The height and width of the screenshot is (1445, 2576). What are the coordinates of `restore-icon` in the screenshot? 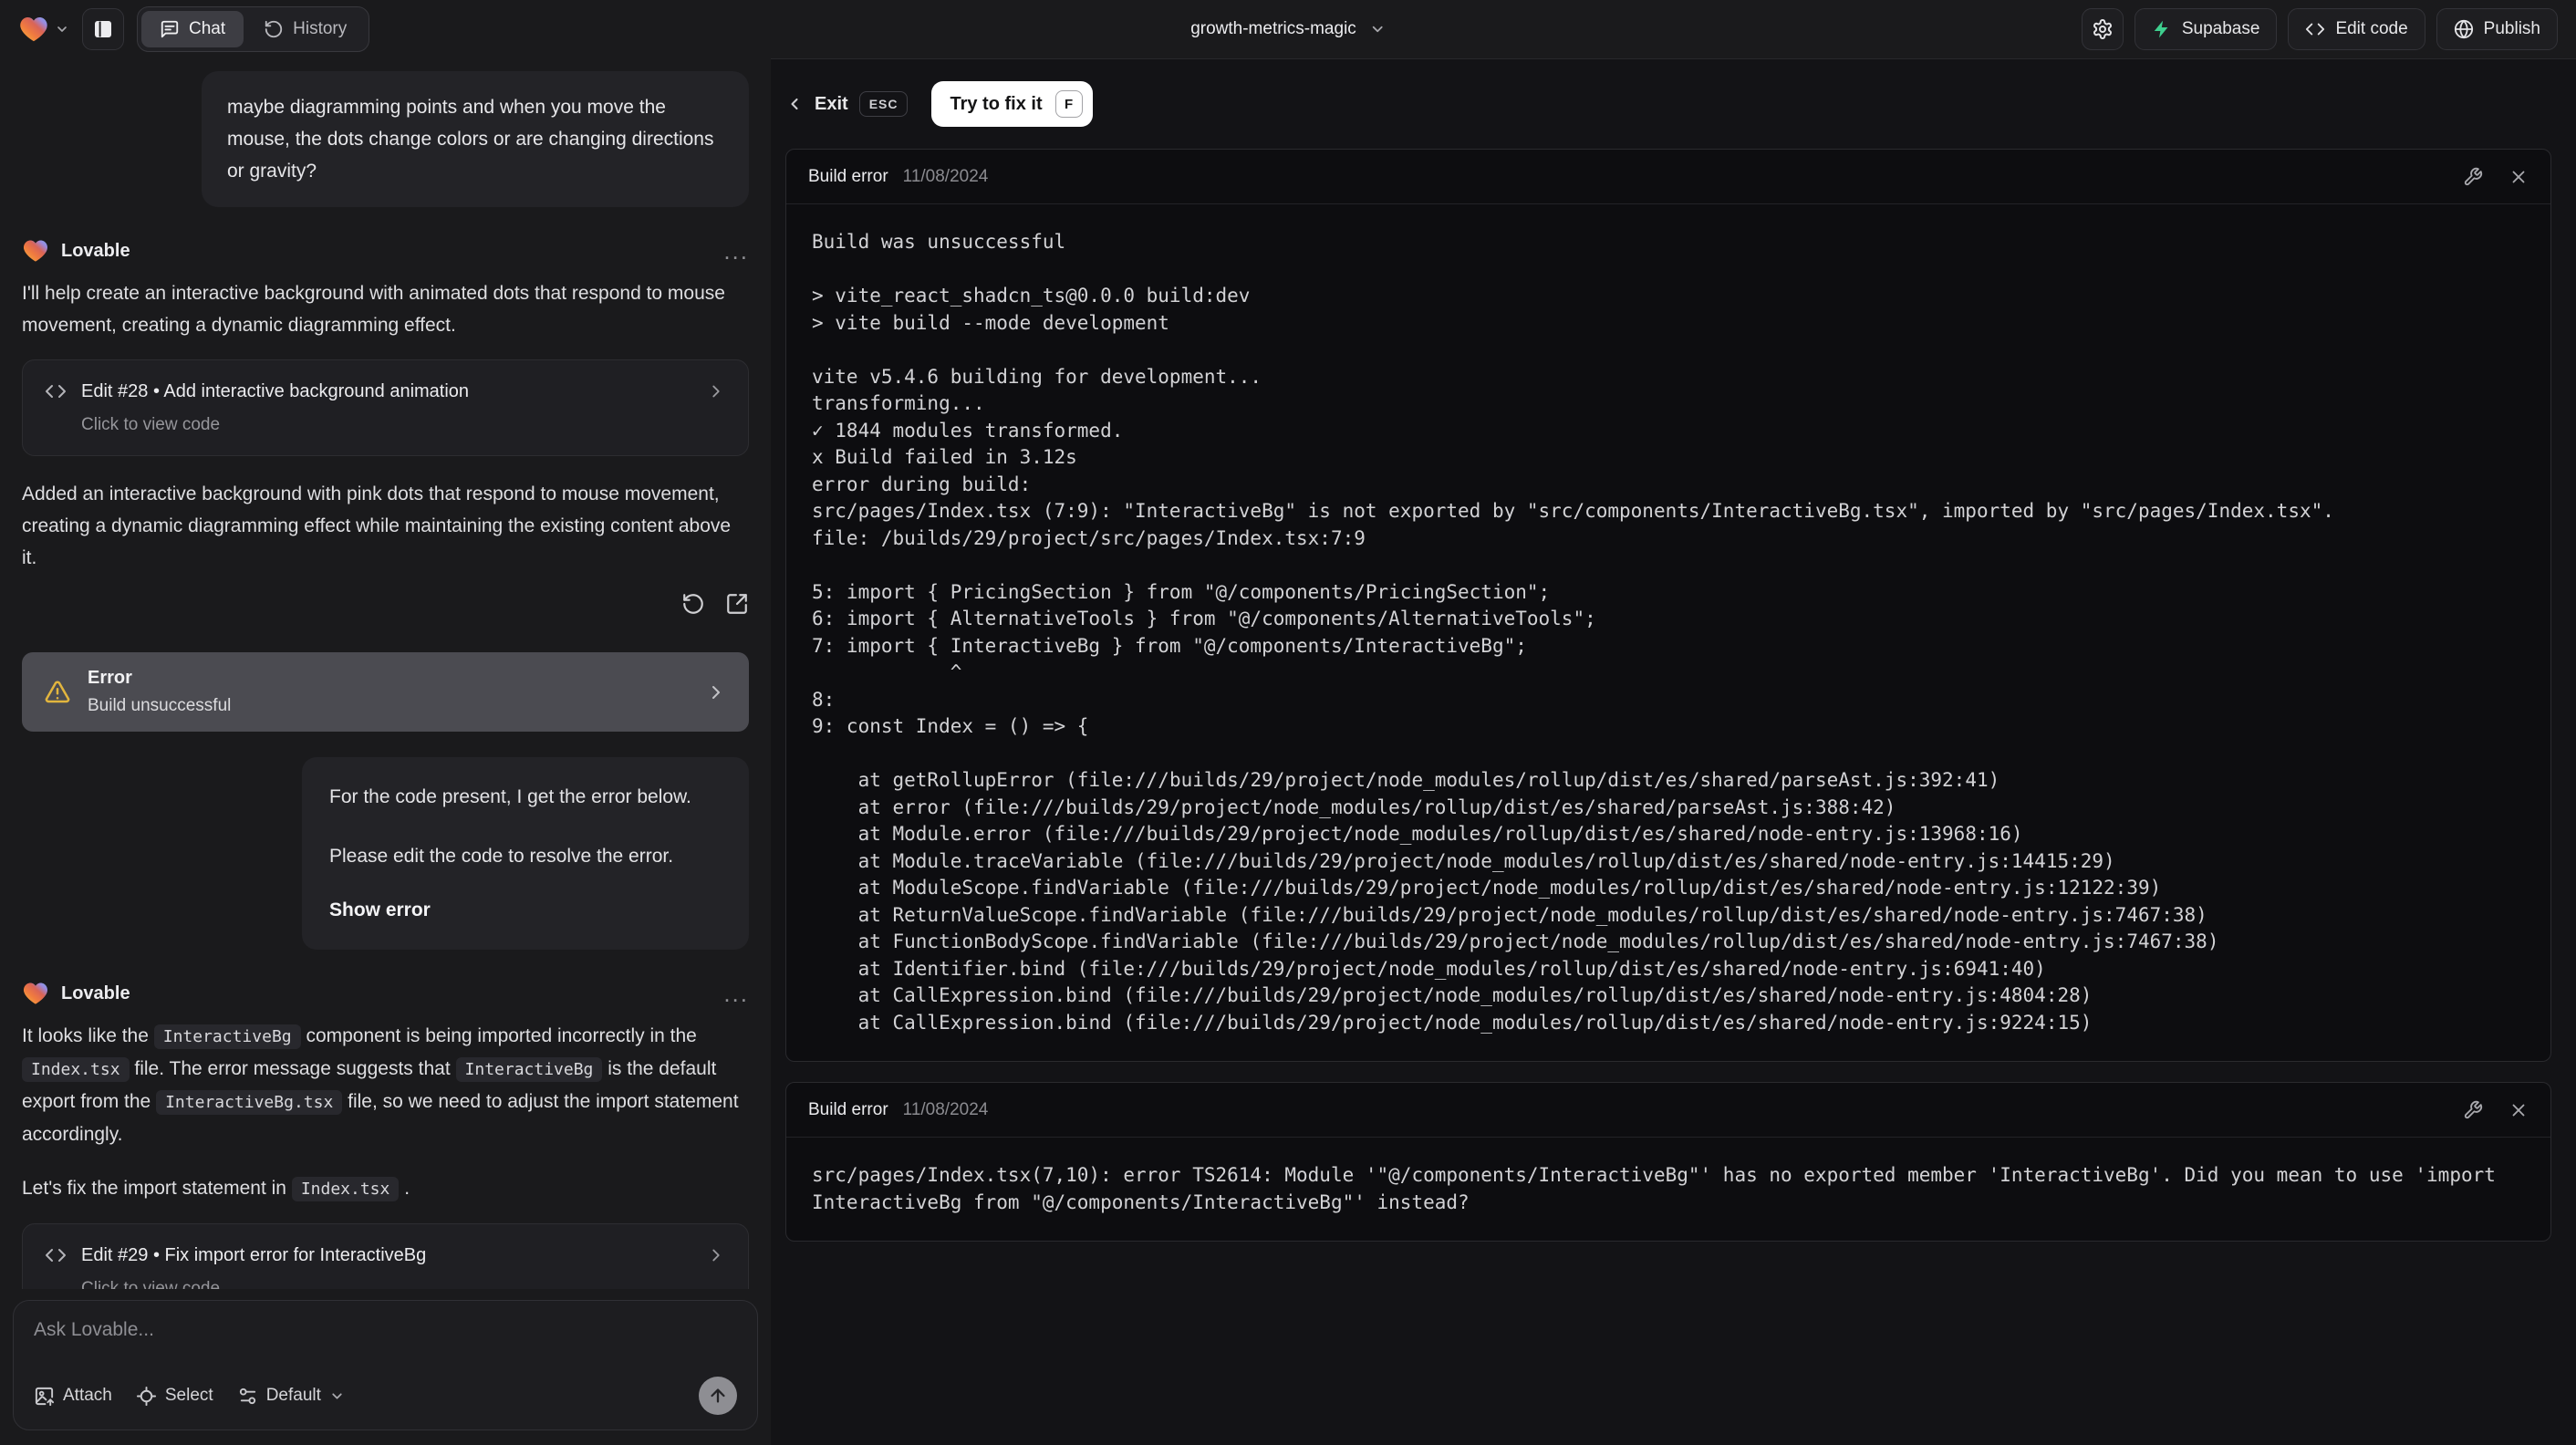 It's located at (693, 604).